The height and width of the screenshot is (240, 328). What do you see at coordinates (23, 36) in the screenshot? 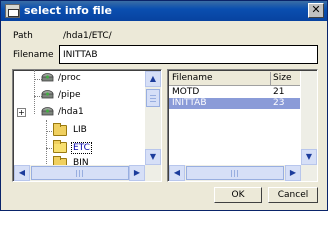
I see `path-label: Path` at bounding box center [23, 36].